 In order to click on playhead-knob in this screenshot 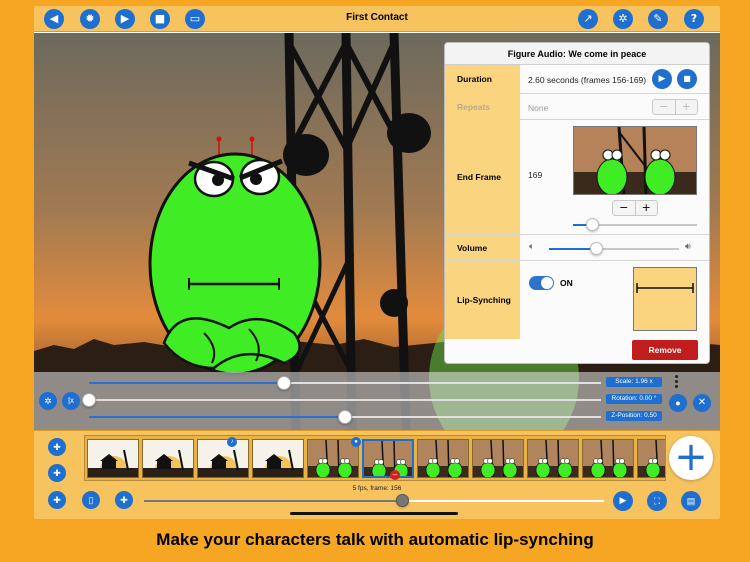, I will do `click(402, 500)`.